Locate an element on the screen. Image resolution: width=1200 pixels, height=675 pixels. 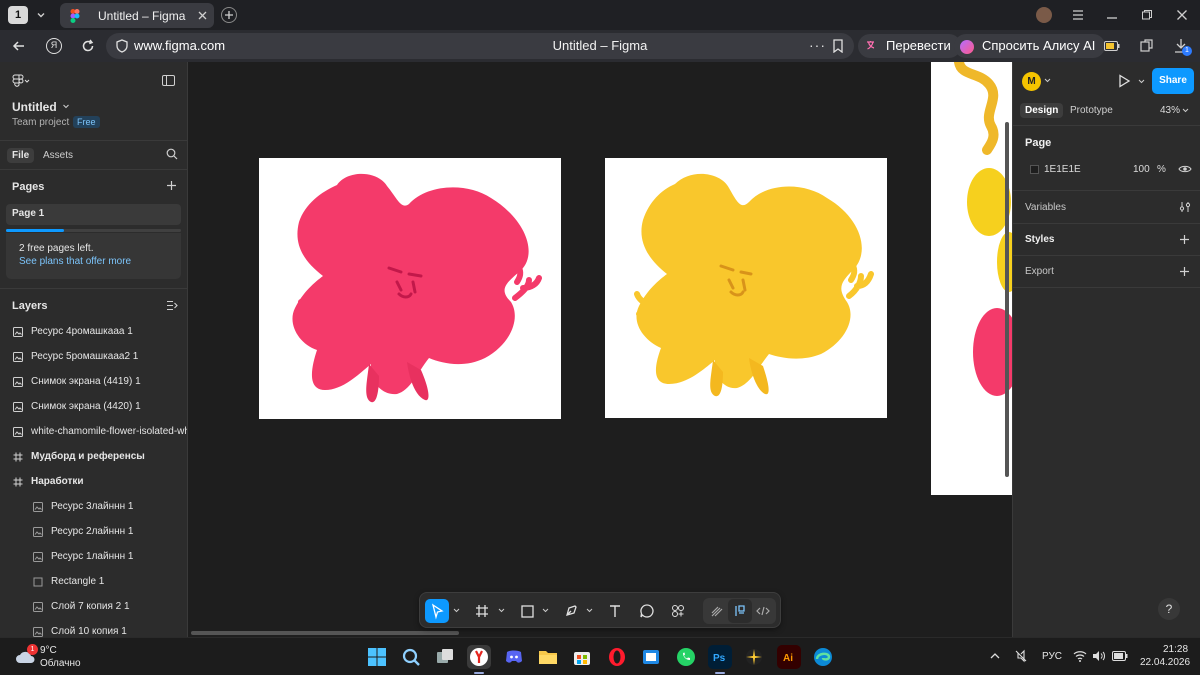
artboard-partial is located at coordinates (971, 278).